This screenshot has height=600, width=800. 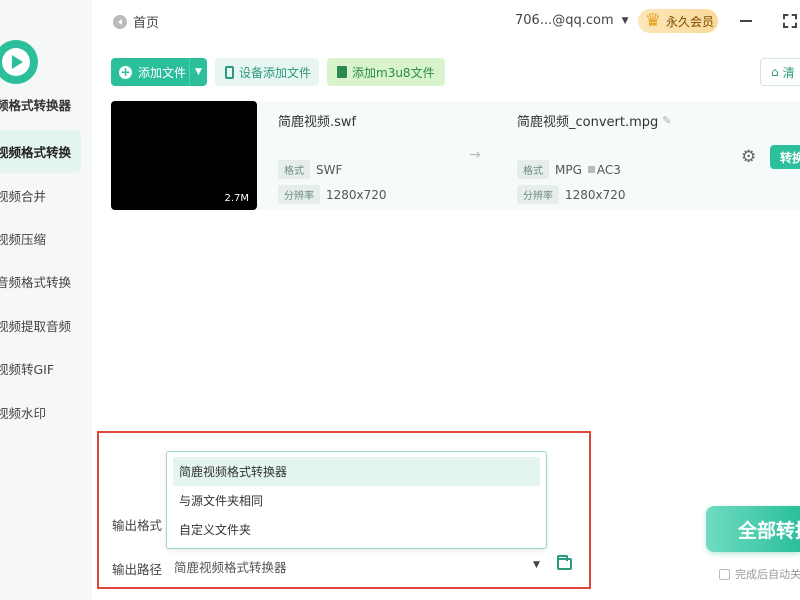 What do you see at coordinates (137, 525) in the screenshot?
I see `output-format-label: 输出格式` at bounding box center [137, 525].